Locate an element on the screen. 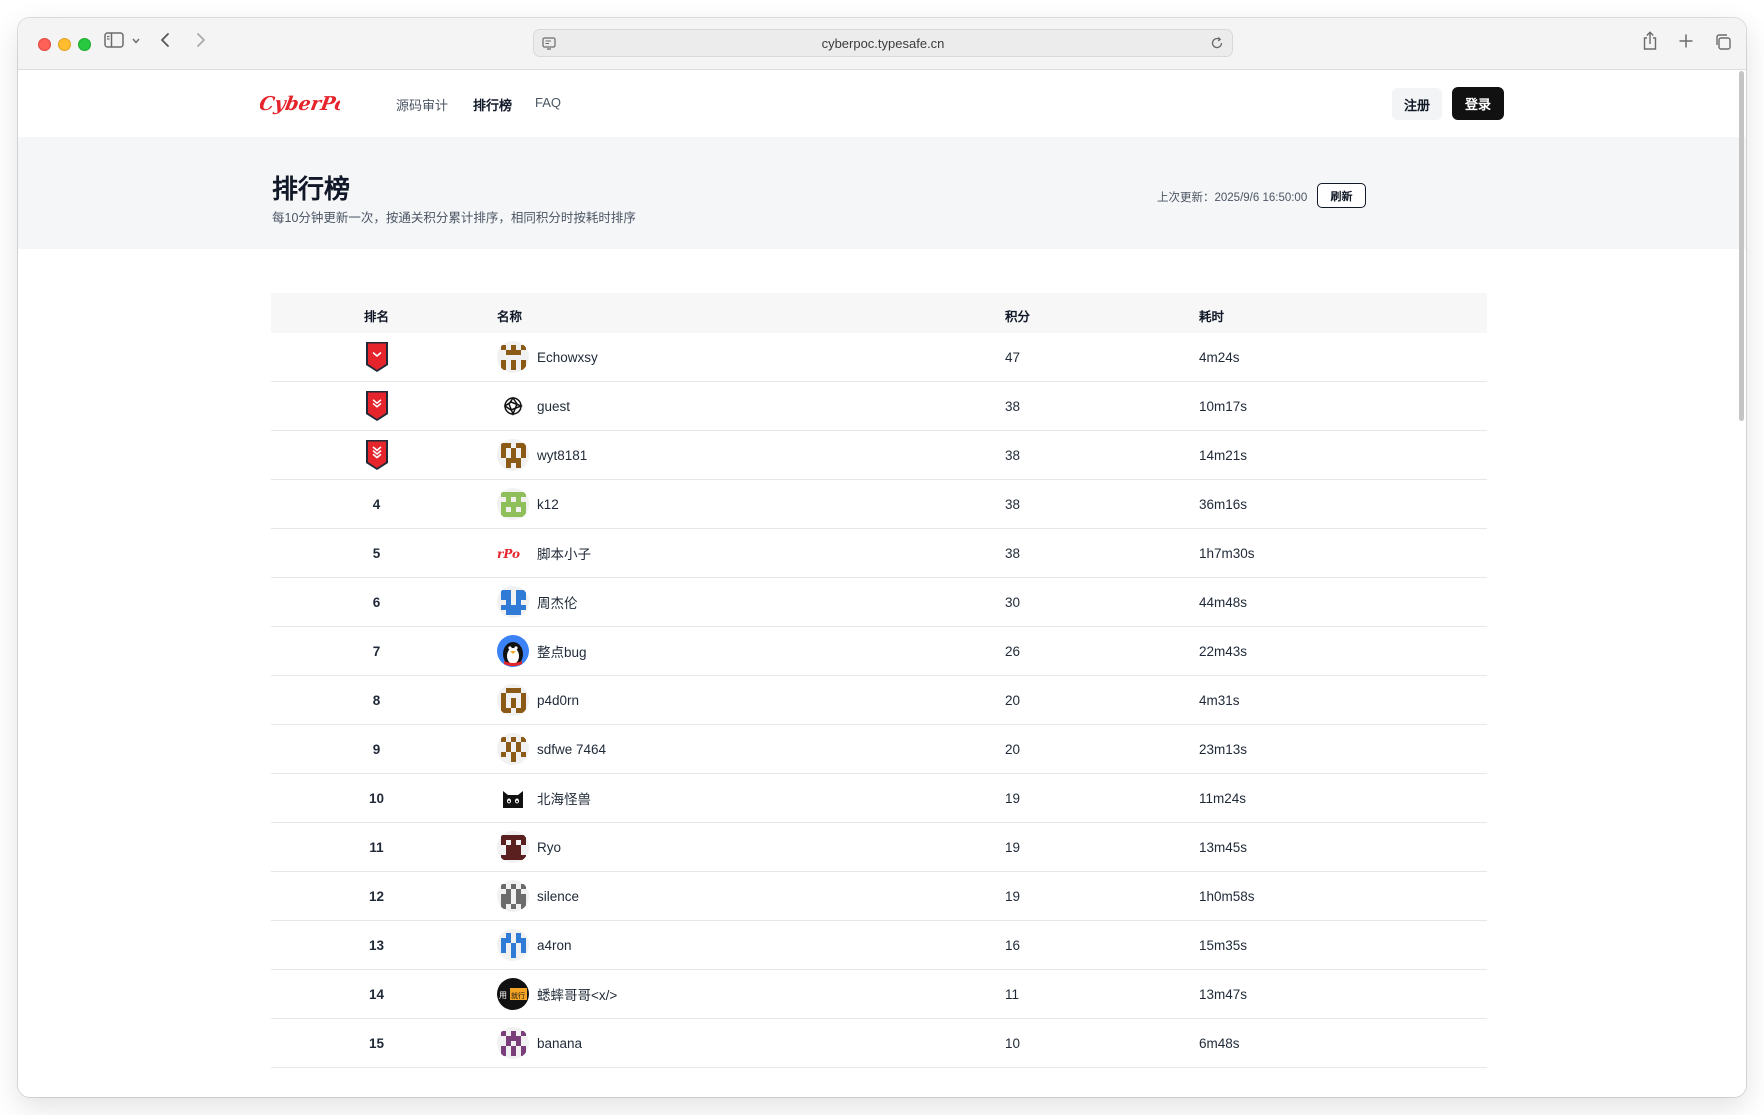 The height and width of the screenshot is (1115, 1764). score-cell: 16 is located at coordinates (1013, 945).